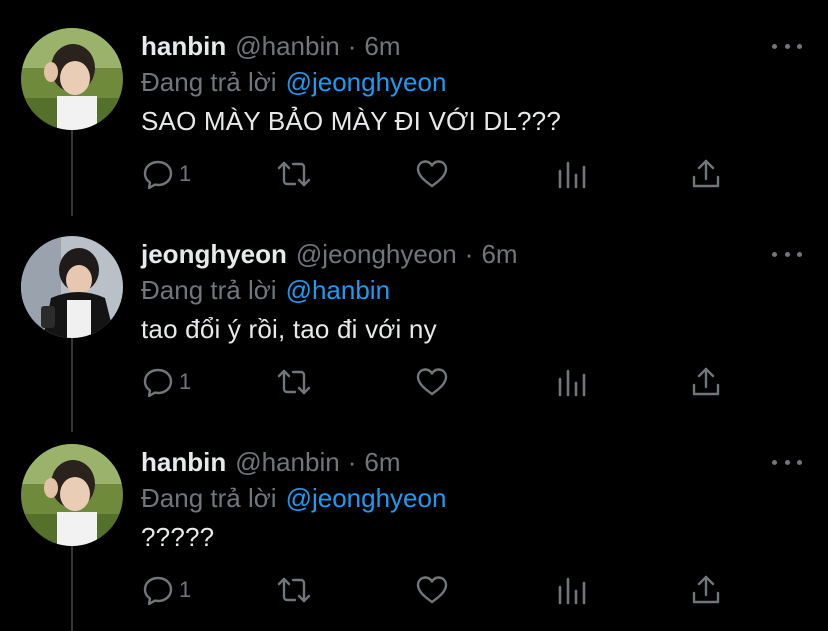 The width and height of the screenshot is (828, 631). What do you see at coordinates (289, 329) in the screenshot?
I see `tweet-text: tao đổi ý rồi, tao đi với ny` at bounding box center [289, 329].